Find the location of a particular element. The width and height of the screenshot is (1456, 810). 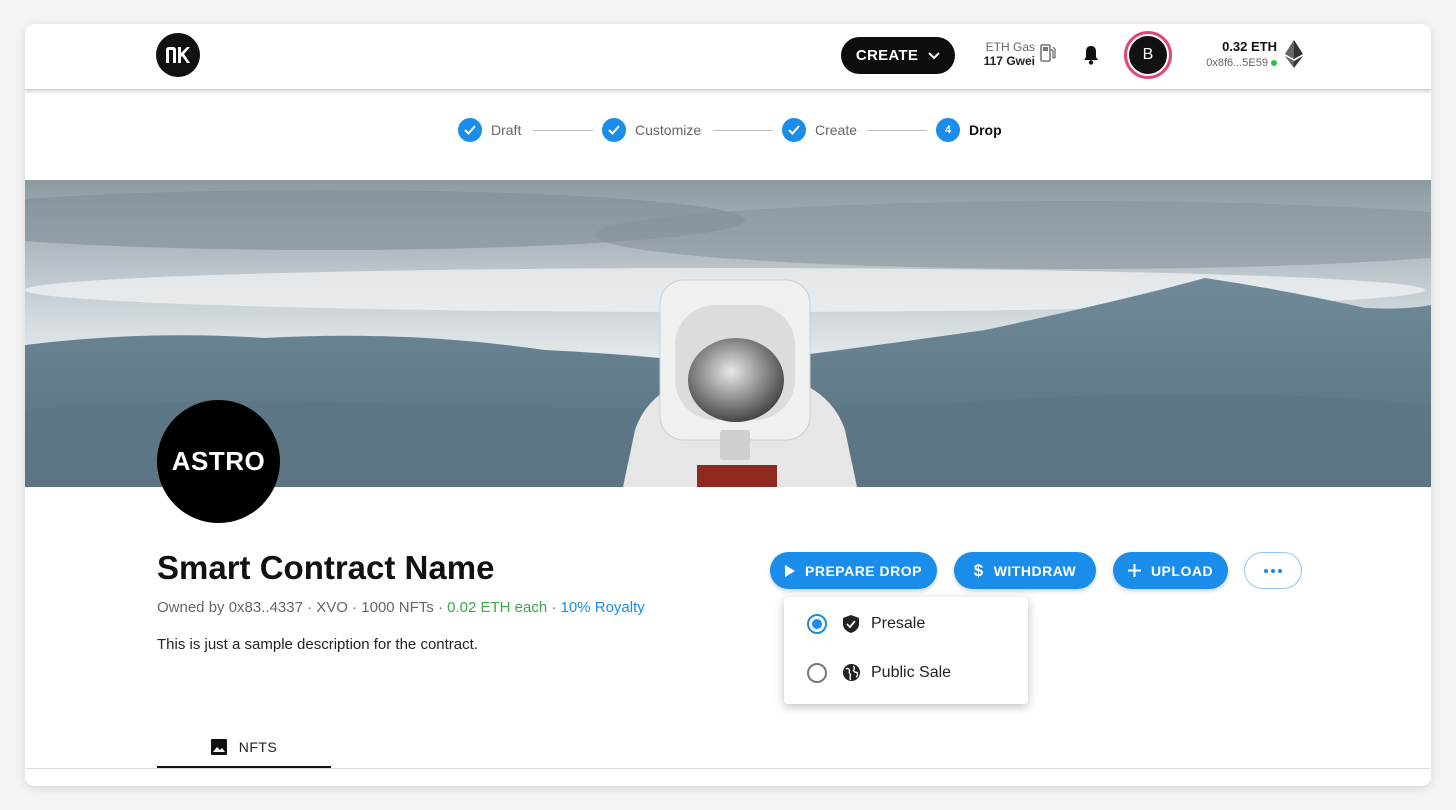

step-create: Create is located at coordinates (819, 130).